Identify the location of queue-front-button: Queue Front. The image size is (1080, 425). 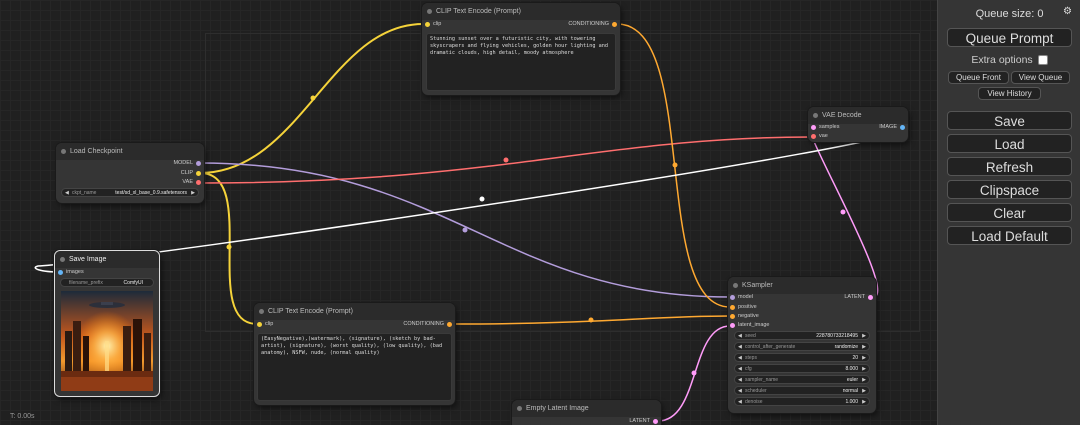
(978, 77).